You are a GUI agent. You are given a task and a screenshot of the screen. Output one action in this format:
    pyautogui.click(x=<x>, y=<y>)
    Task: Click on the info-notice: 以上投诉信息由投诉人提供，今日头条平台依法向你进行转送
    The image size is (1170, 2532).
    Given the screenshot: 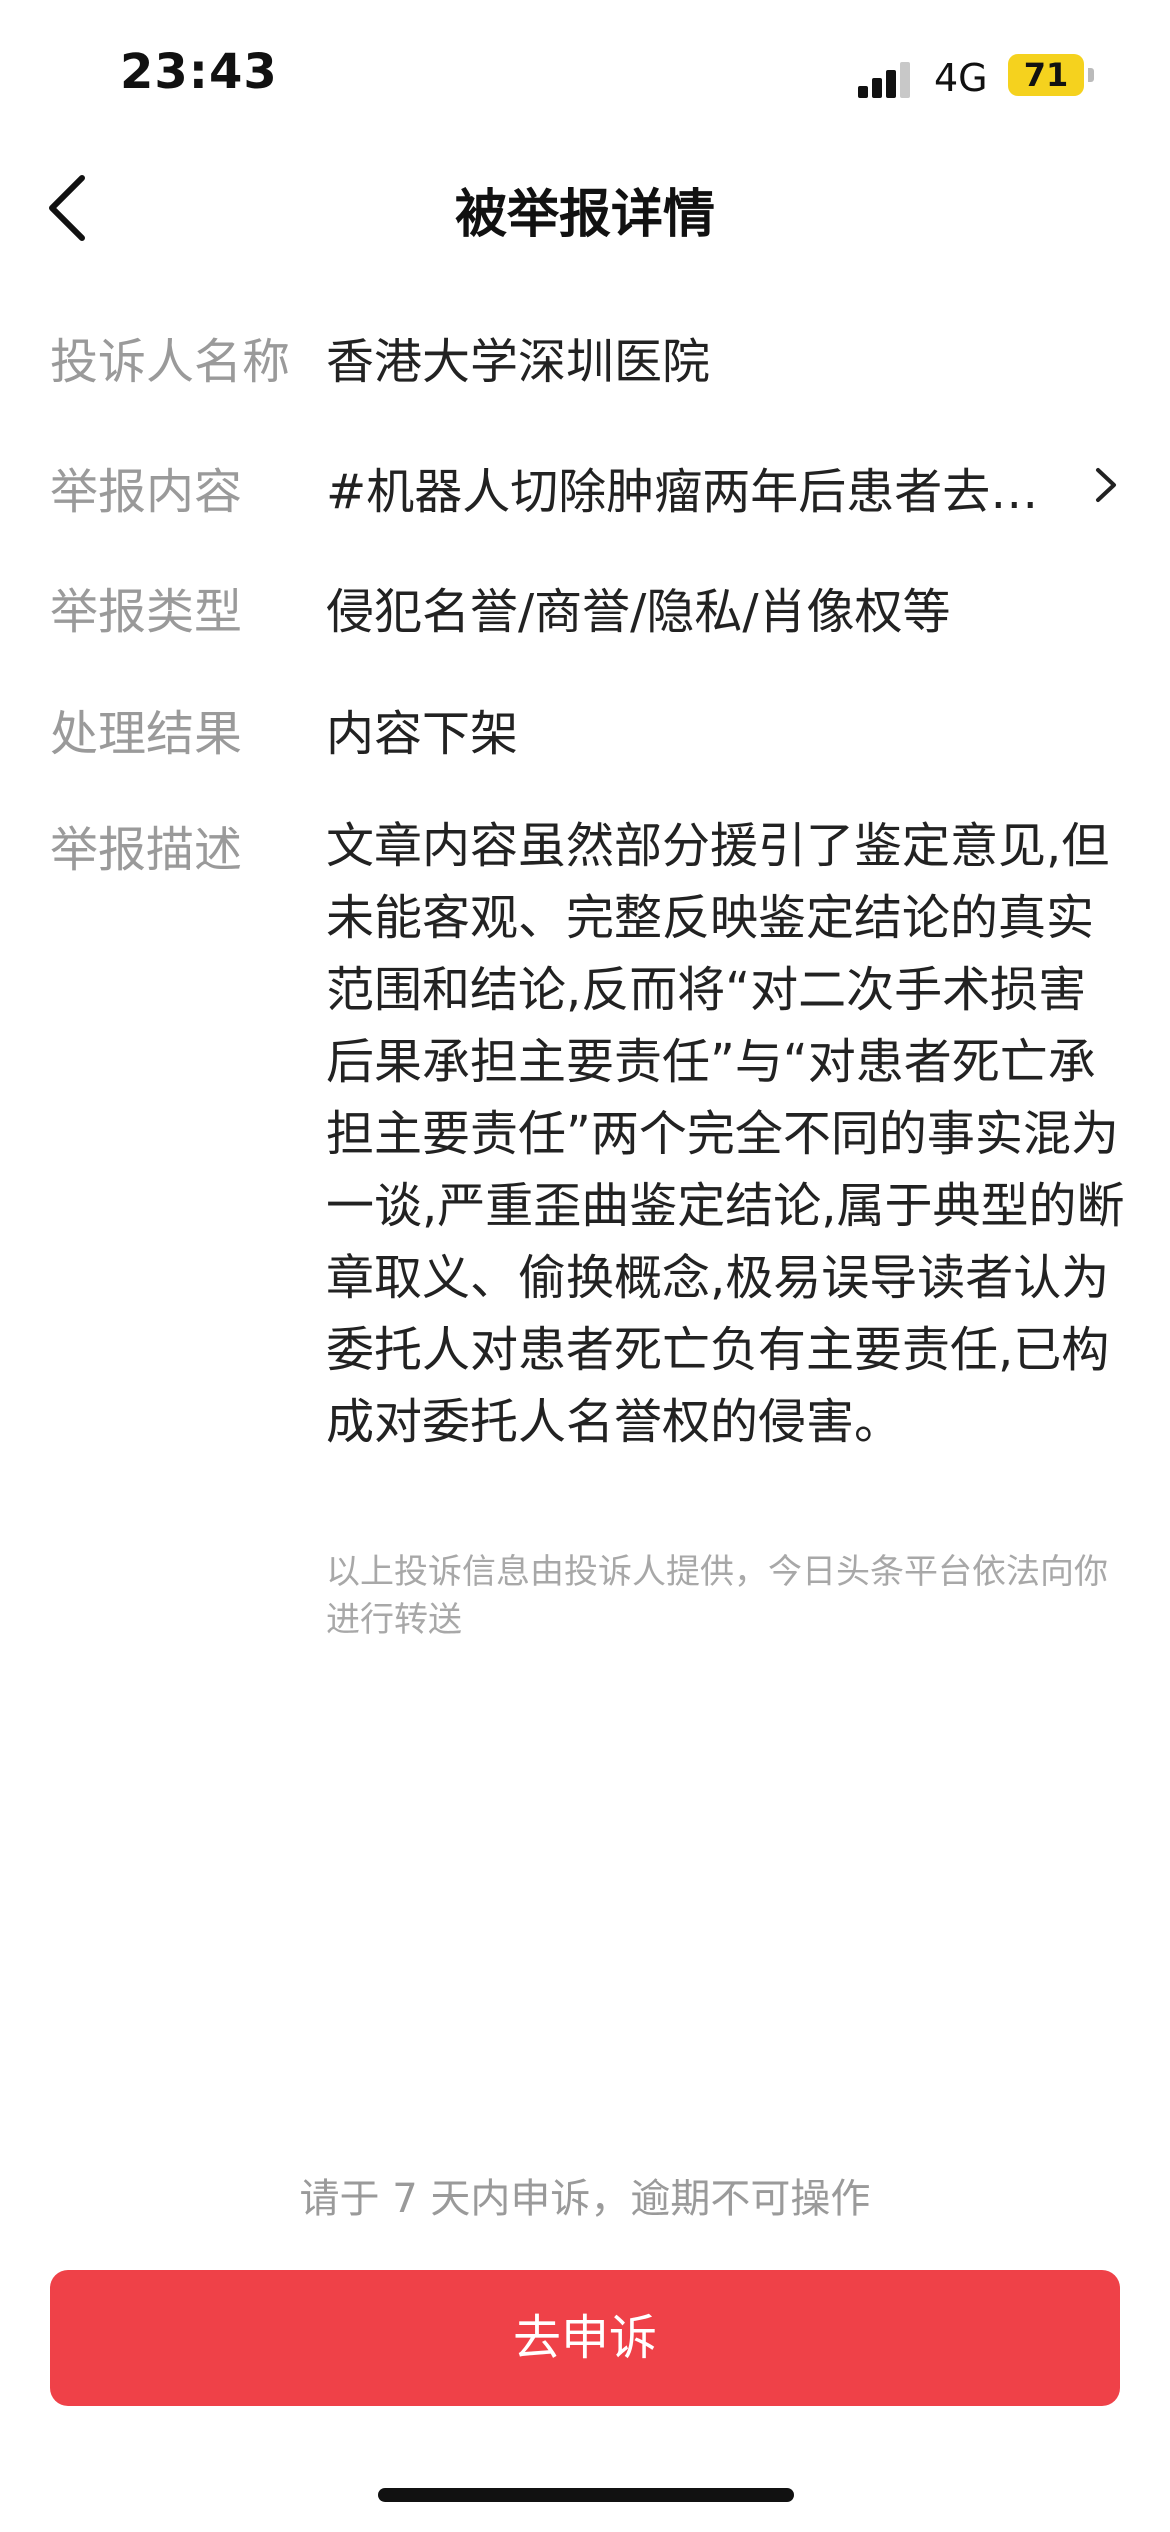 What is the action you would take?
    pyautogui.click(x=717, y=1596)
    